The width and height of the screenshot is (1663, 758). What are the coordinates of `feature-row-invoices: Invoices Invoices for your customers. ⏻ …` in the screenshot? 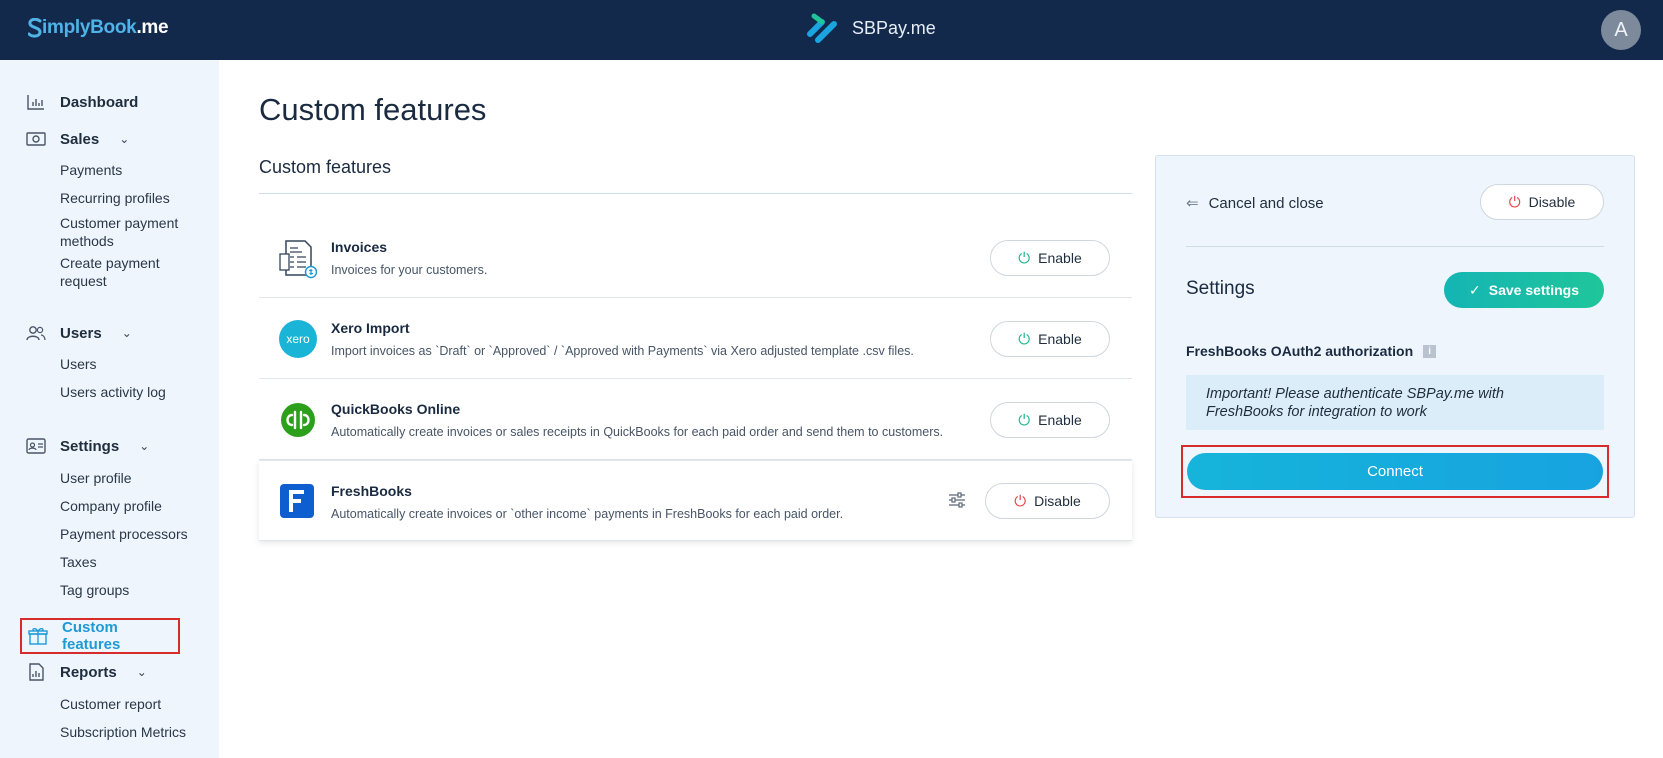 It's located at (695, 257).